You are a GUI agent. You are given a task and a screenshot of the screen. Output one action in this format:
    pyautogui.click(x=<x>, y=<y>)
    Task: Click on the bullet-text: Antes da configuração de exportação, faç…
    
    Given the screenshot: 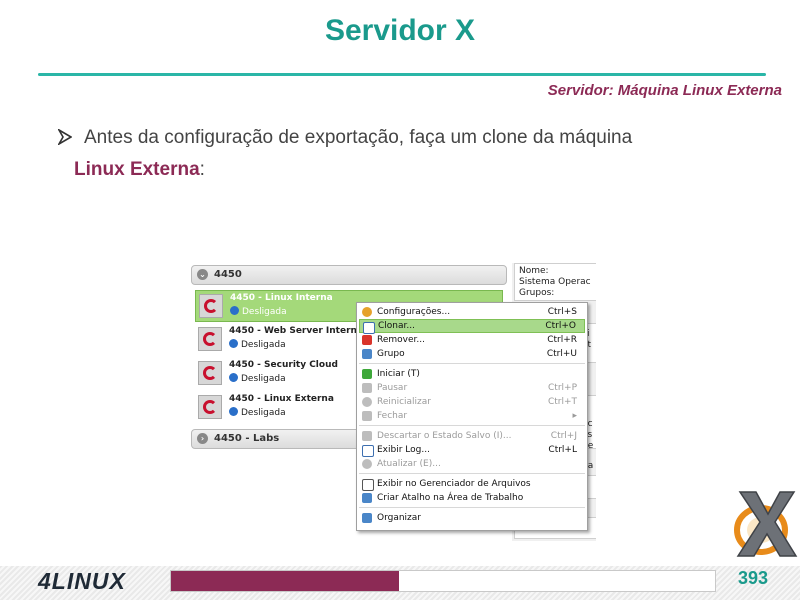 What is the action you would take?
    pyautogui.click(x=358, y=137)
    